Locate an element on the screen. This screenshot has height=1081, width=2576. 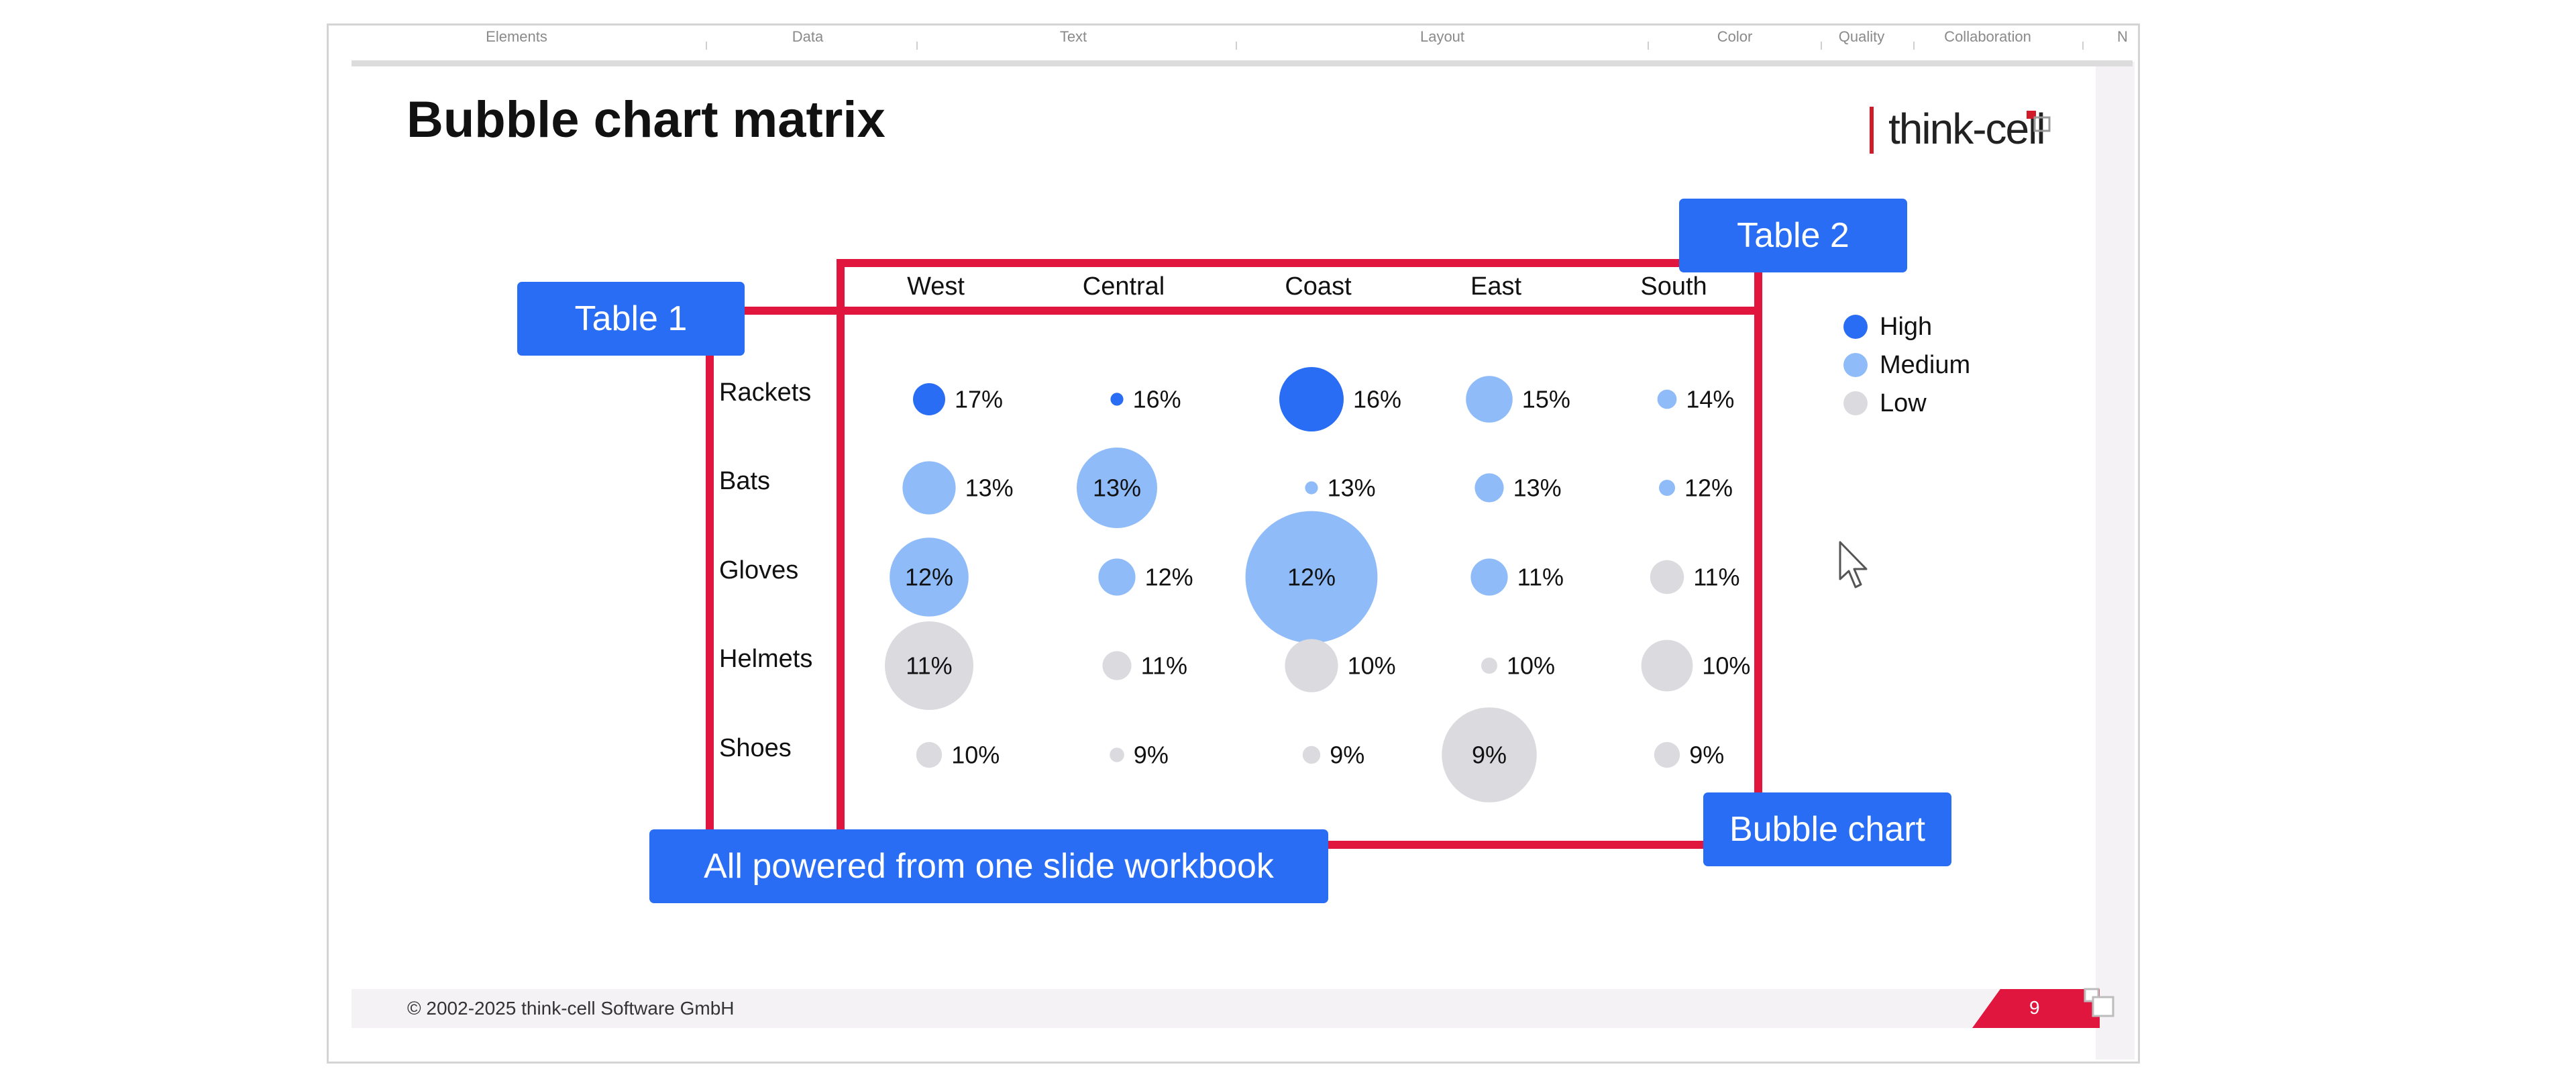
legend-swatch-low is located at coordinates (1855, 403).